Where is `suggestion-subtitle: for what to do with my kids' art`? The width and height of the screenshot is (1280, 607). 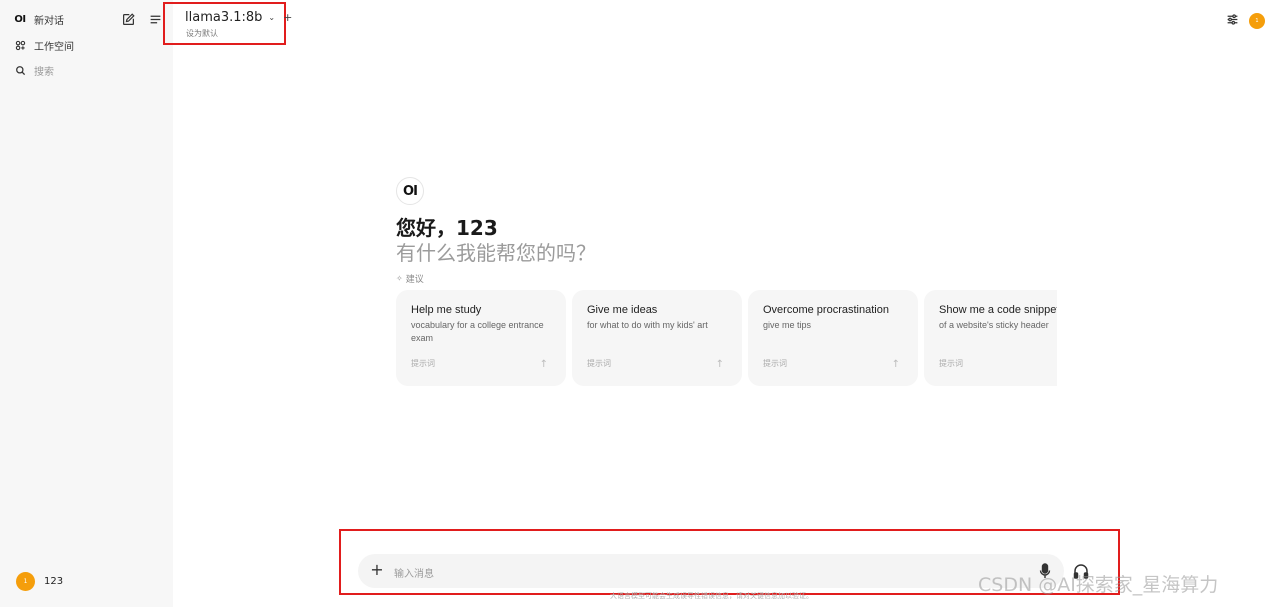 suggestion-subtitle: for what to do with my kids' art is located at coordinates (647, 325).